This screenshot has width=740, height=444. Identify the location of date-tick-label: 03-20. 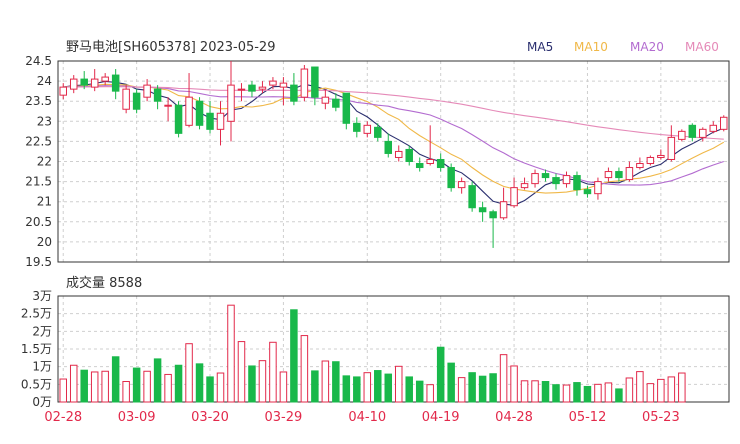
(210, 417).